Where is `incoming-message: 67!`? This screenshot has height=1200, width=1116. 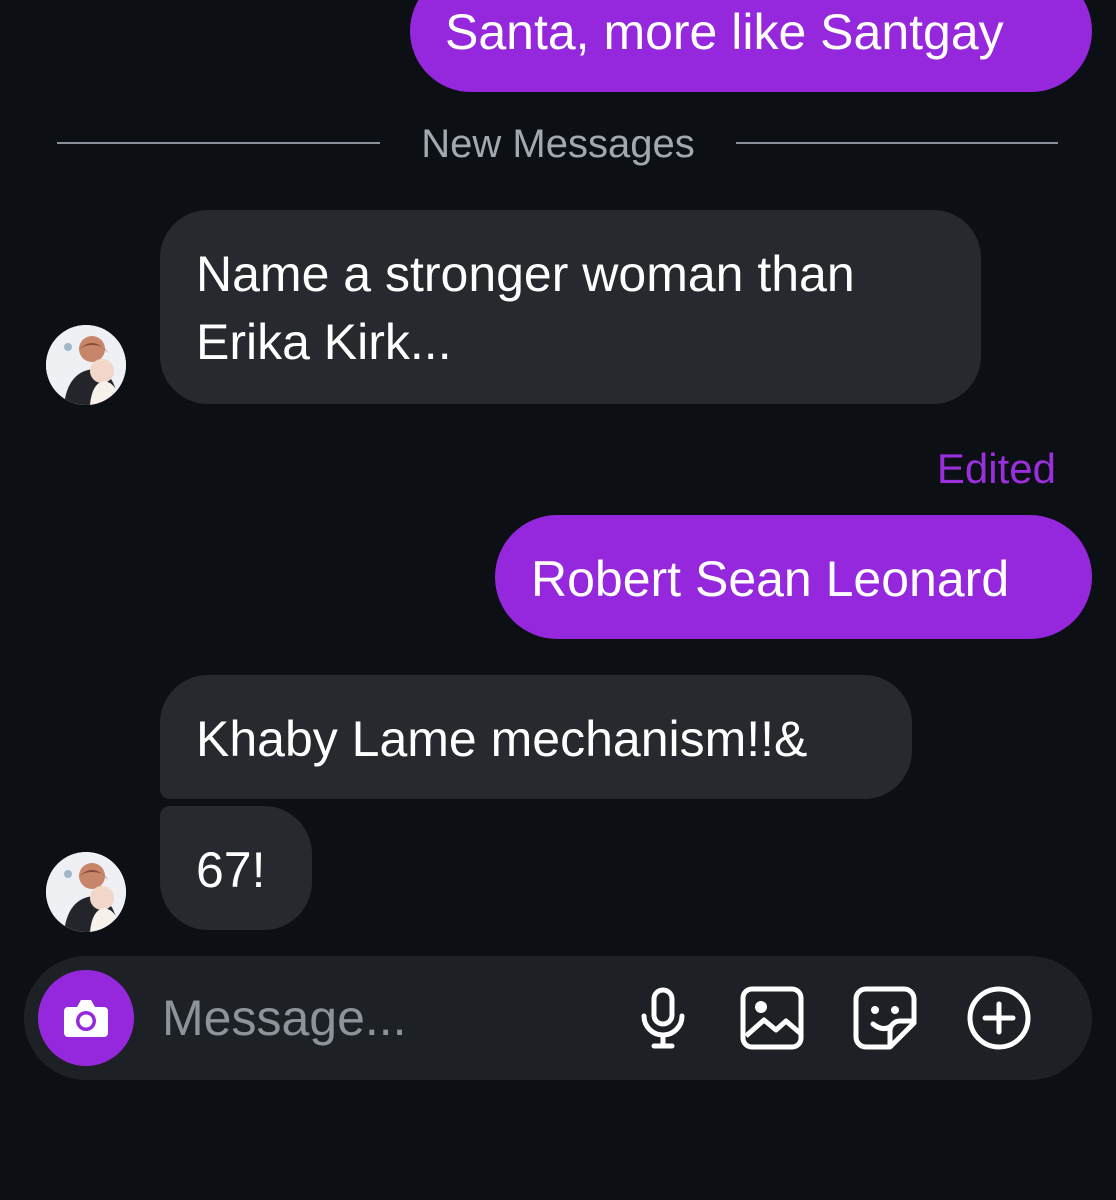 incoming-message: 67! is located at coordinates (236, 868).